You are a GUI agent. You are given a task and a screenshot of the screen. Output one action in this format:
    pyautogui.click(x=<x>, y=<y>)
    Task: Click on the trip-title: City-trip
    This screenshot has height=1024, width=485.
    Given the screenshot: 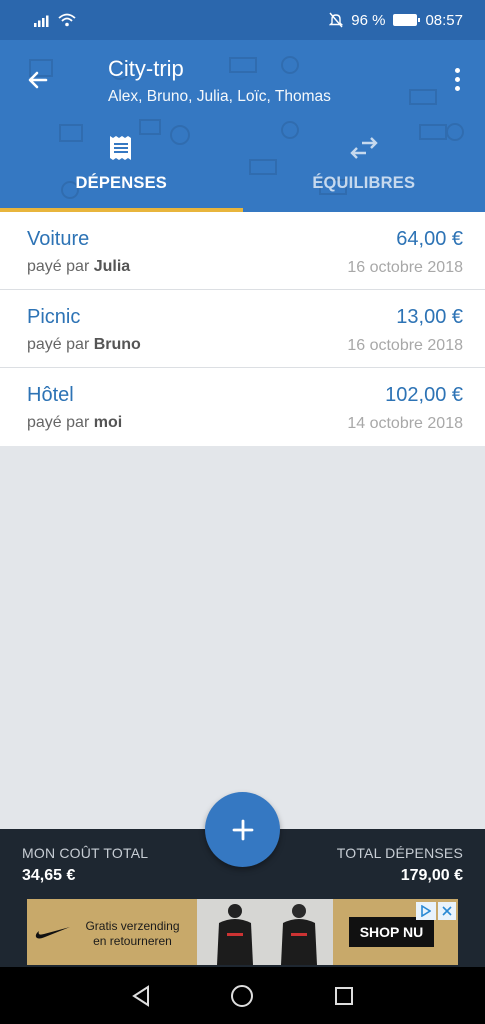 What is the action you would take?
    pyautogui.click(x=146, y=68)
    